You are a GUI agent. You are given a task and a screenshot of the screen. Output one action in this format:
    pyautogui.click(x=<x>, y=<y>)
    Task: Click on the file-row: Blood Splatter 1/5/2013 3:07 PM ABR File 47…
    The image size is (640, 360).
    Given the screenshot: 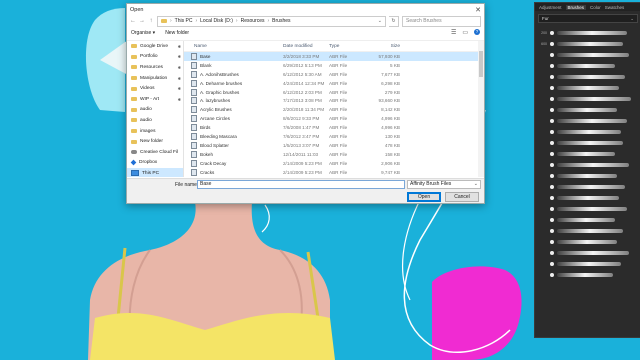 What is the action you would take?
    pyautogui.click(x=334, y=145)
    